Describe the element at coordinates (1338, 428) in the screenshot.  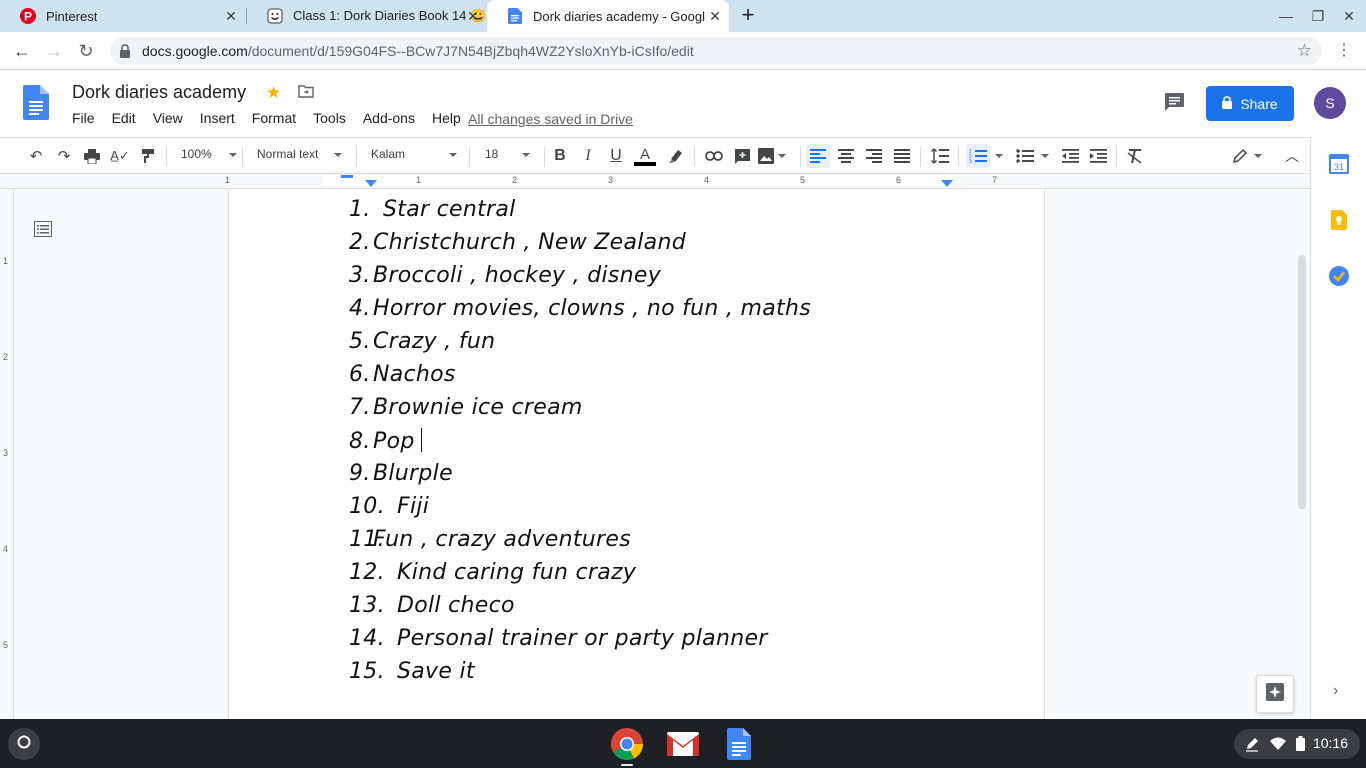
I see `side-panel: 31 ›` at that location.